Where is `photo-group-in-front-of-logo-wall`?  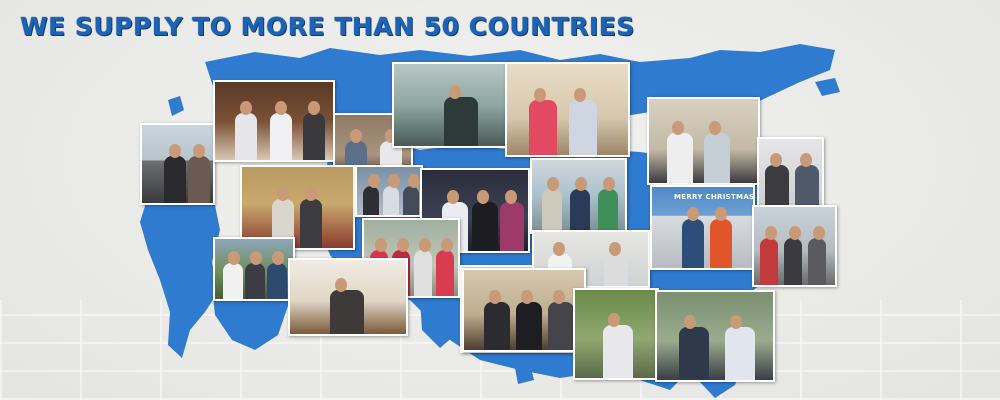 photo-group-in-front-of-logo-wall is located at coordinates (578, 196).